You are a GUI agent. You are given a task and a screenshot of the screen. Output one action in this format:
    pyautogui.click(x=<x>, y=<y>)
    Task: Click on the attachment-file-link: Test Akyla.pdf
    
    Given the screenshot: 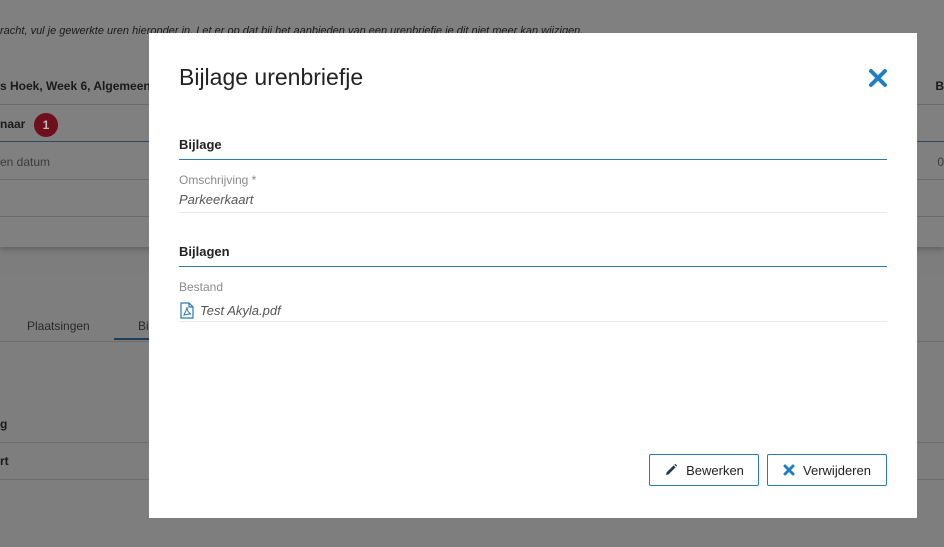 What is the action you would take?
    pyautogui.click(x=230, y=310)
    